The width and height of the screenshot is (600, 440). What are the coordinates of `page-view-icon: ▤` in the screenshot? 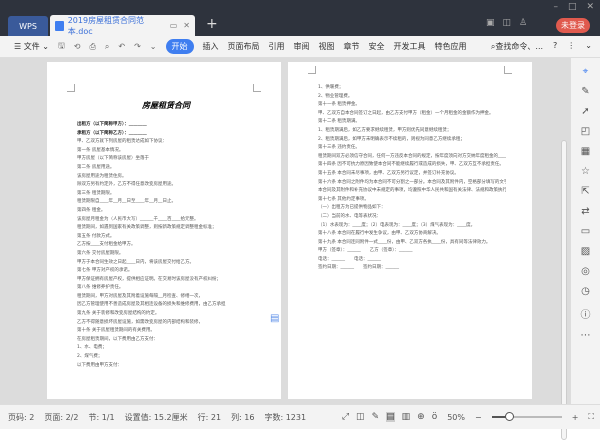 It's located at (390, 417).